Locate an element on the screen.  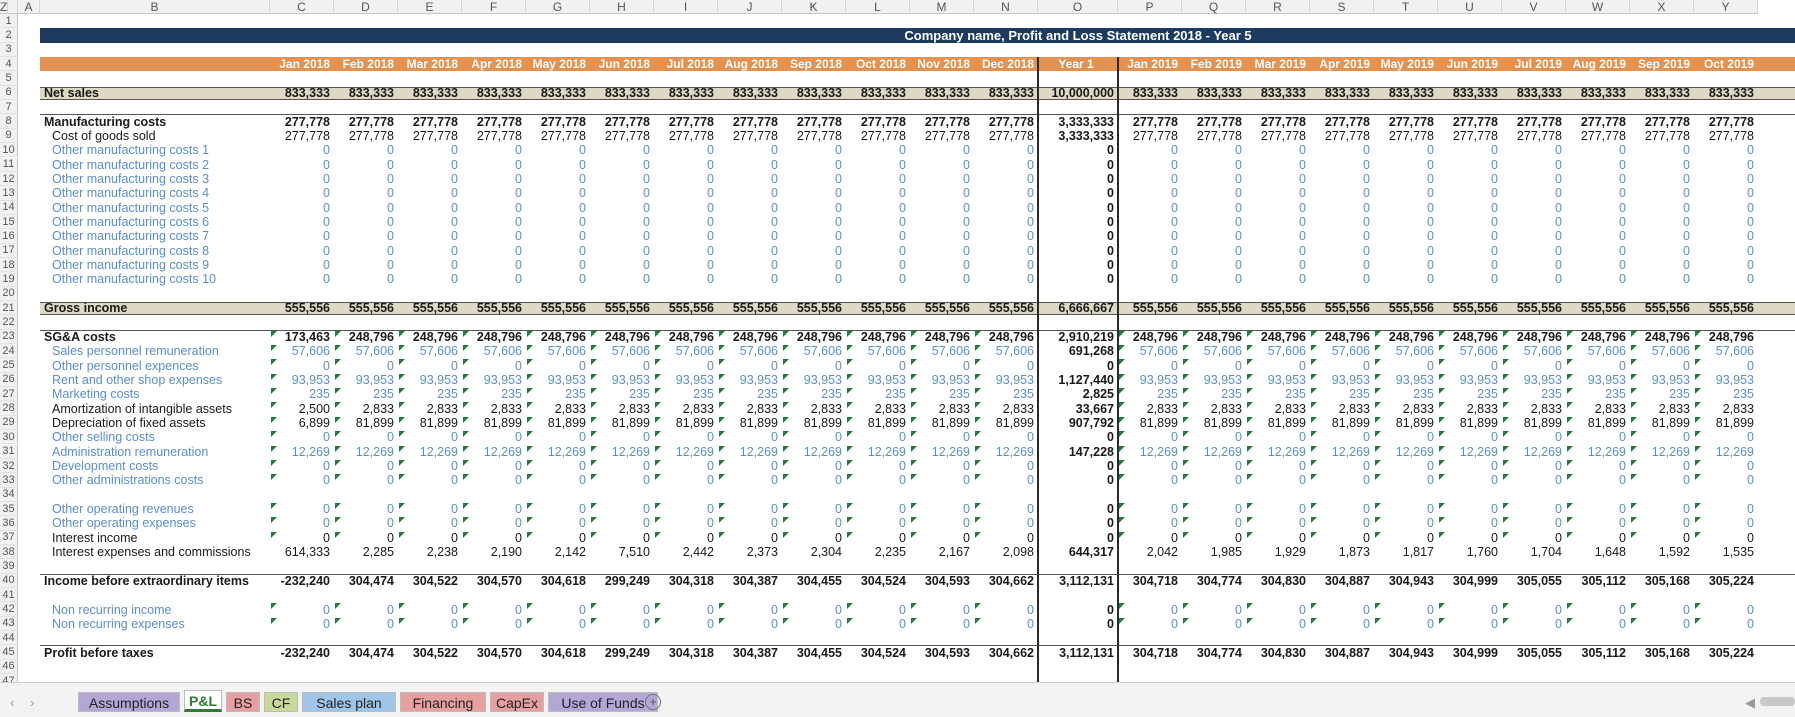
column-header: E is located at coordinates (430, 7).